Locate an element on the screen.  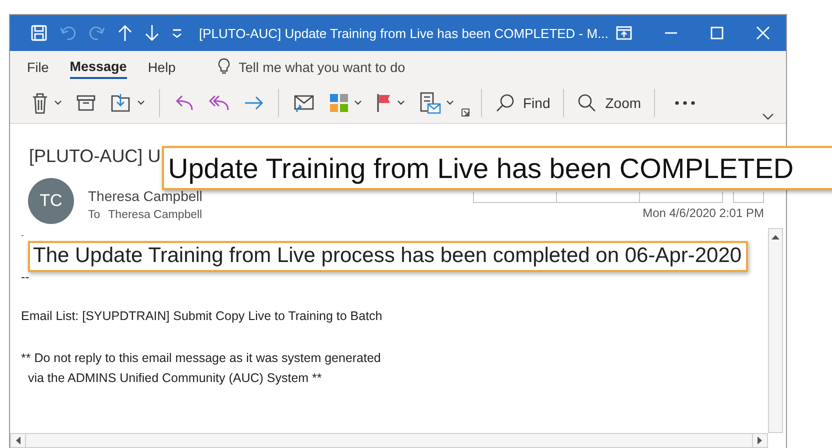
restore-icon is located at coordinates (624, 33).